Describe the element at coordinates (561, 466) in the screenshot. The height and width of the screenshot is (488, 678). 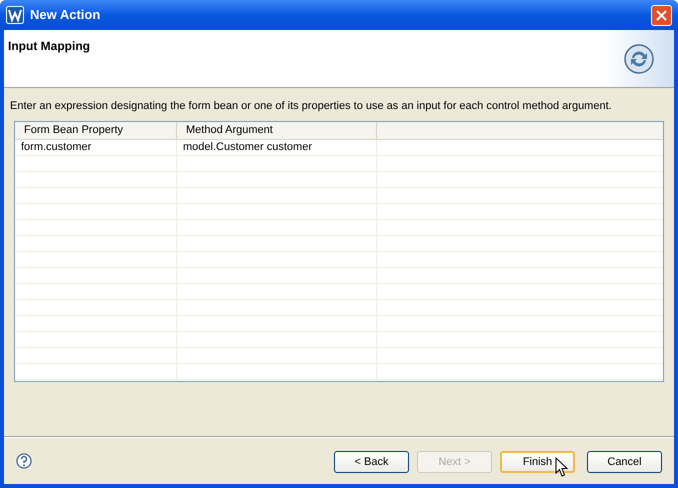
I see `mouse-pointer-icon` at that location.